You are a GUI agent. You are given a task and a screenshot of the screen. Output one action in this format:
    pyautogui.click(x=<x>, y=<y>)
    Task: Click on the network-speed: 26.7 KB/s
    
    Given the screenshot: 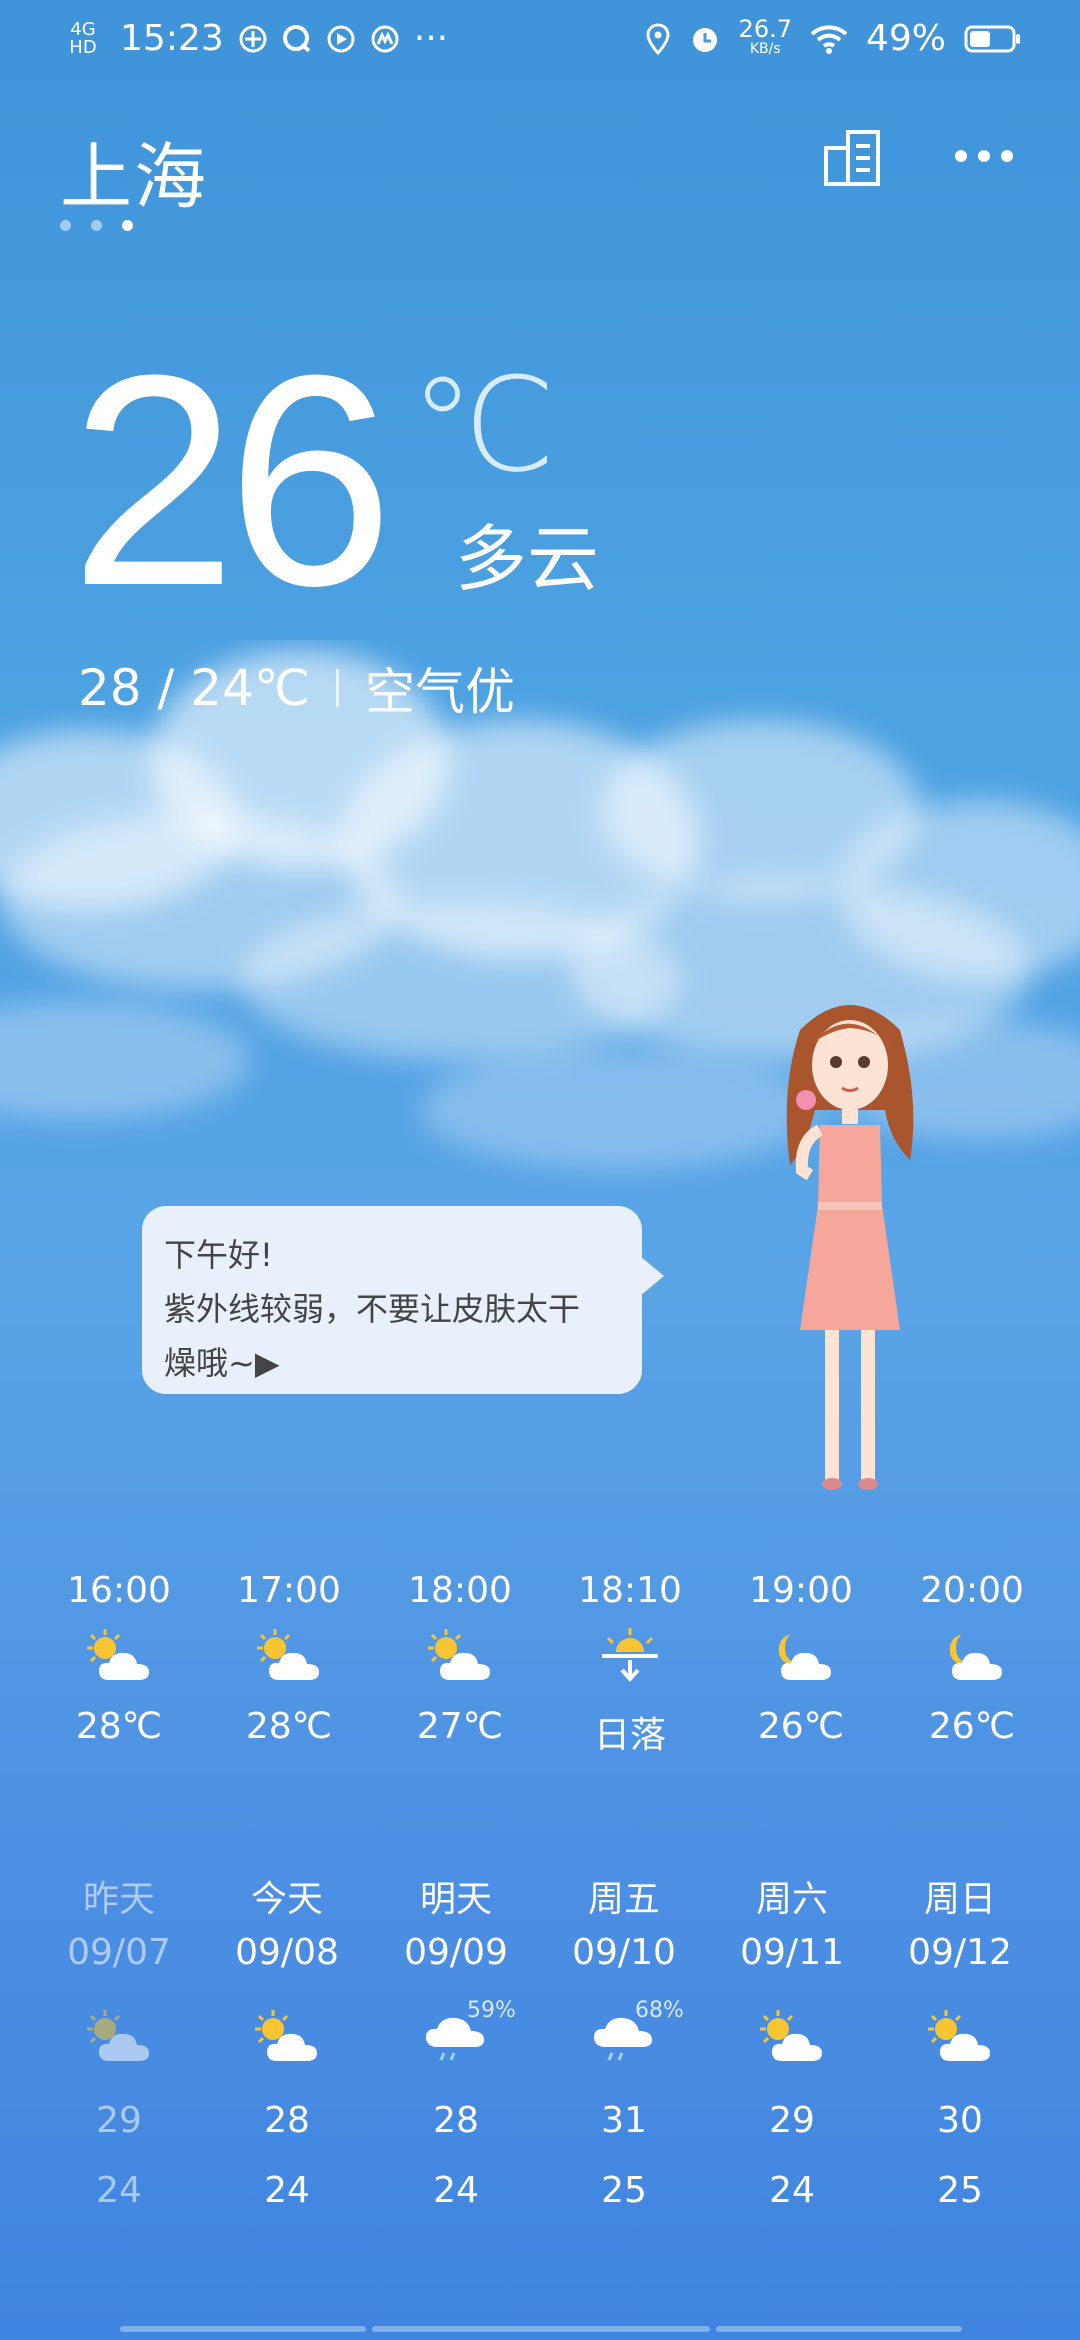 What is the action you would take?
    pyautogui.click(x=765, y=36)
    